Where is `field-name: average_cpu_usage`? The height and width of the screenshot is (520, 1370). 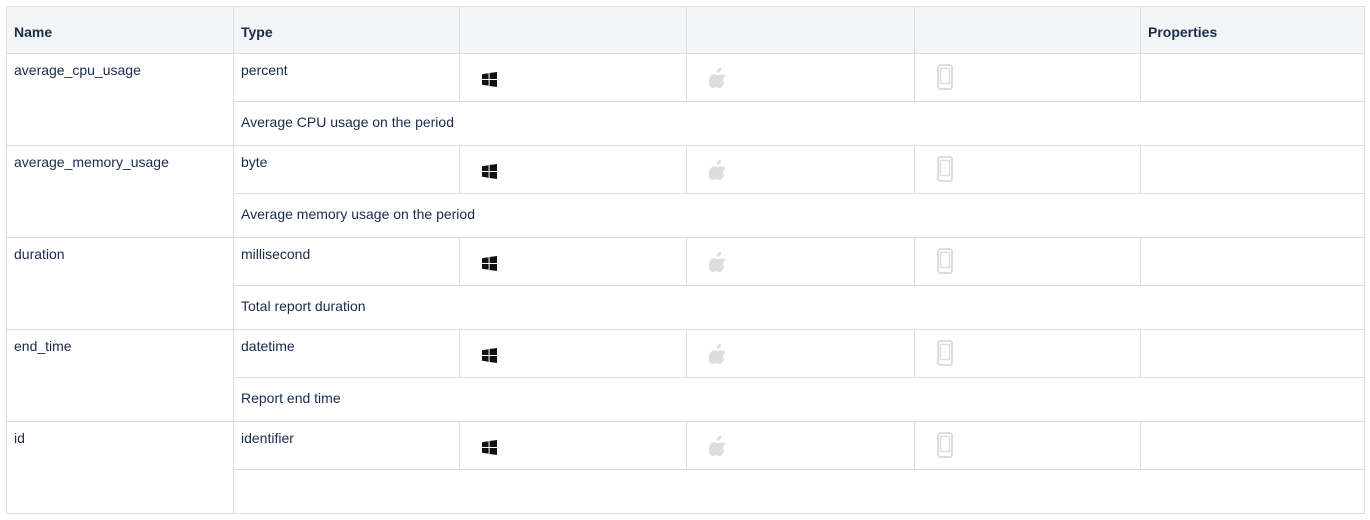 field-name: average_cpu_usage is located at coordinates (120, 99).